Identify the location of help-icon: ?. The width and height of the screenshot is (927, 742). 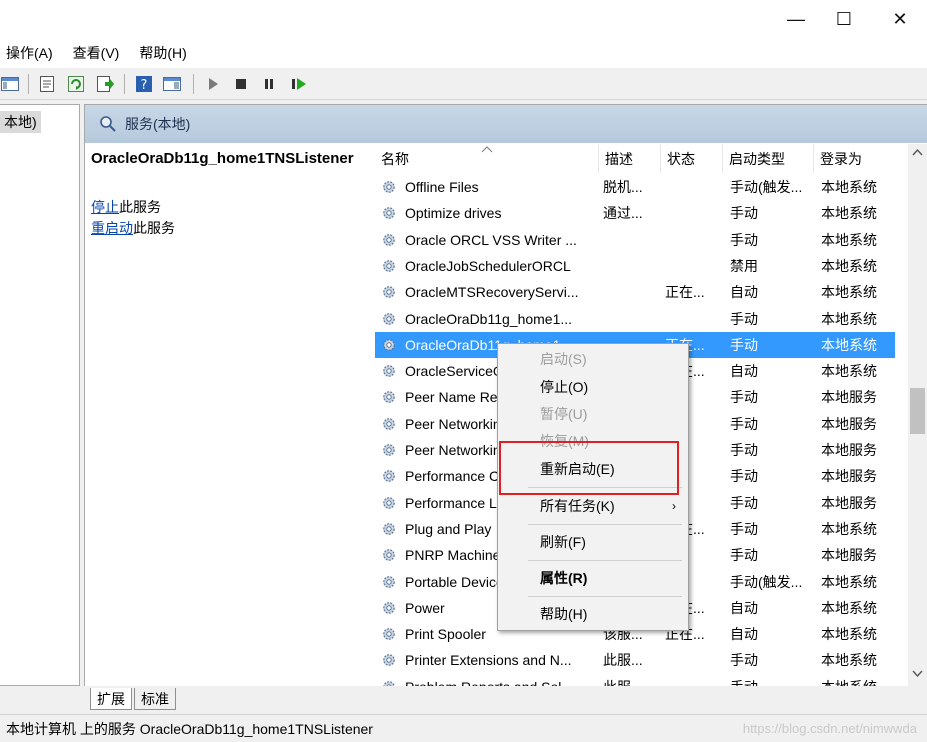
(144, 84).